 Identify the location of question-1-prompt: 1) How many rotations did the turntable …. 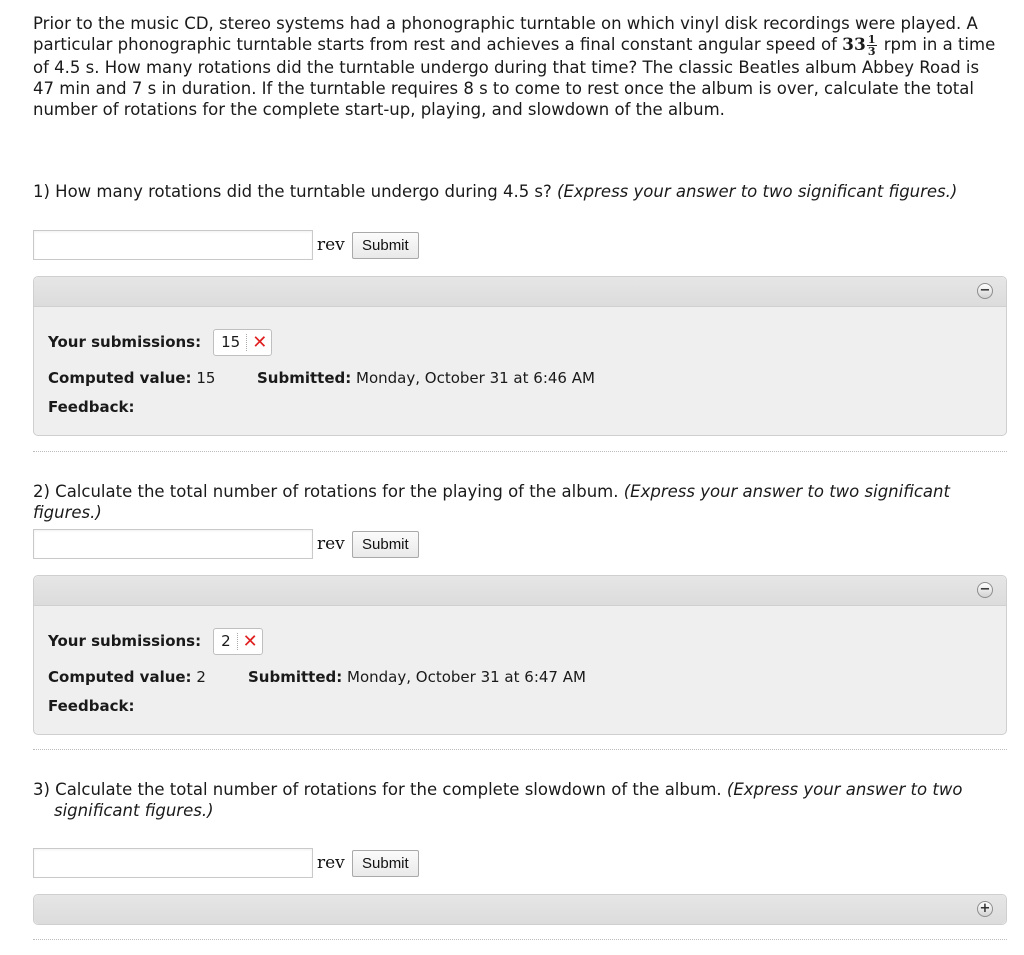
(295, 191).